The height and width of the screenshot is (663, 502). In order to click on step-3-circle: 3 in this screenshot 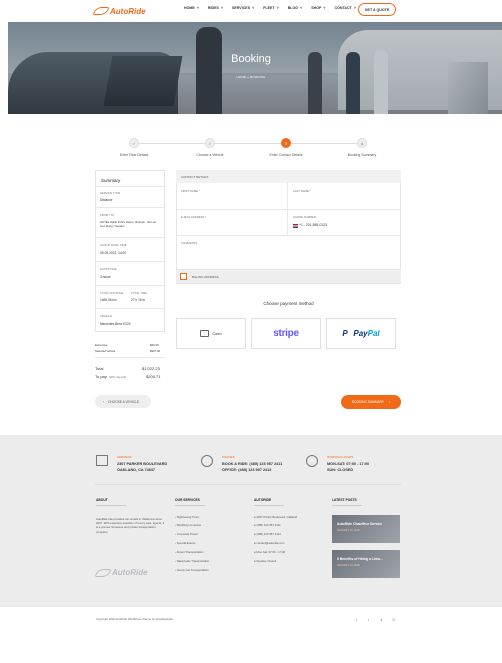, I will do `click(286, 143)`.